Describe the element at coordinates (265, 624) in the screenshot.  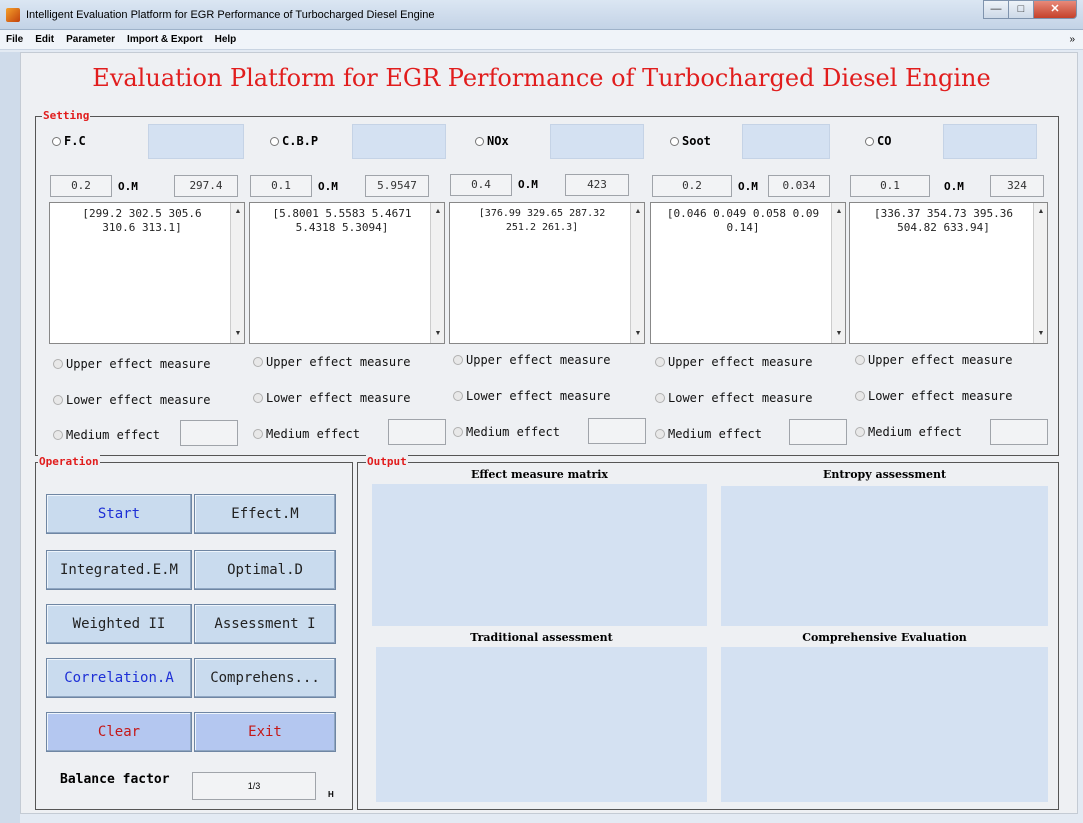
I see `assessment-i-button: Assessment I` at that location.